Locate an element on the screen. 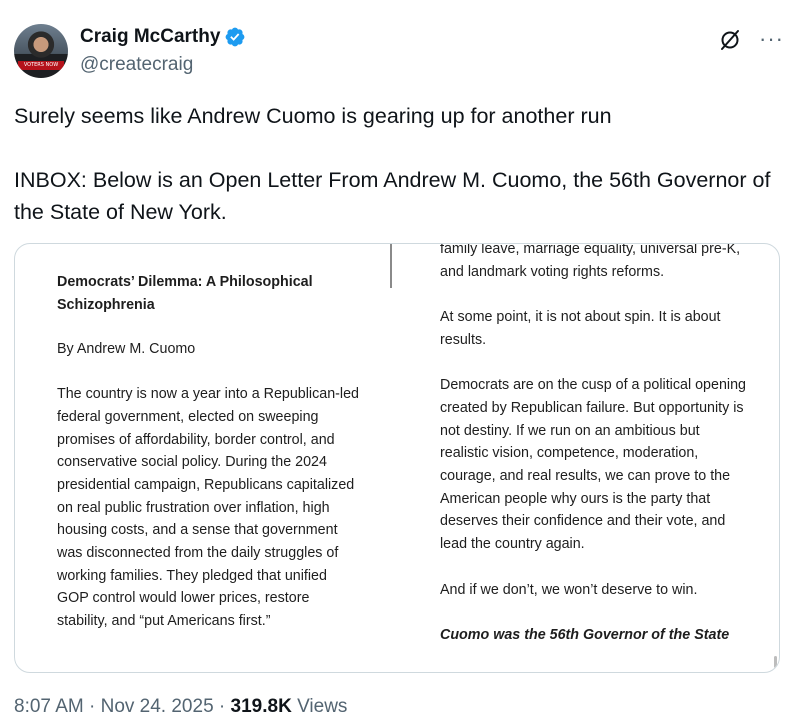 Image resolution: width=806 pixels, height=712 pixels. author-handle: @createcraig is located at coordinates (136, 65).